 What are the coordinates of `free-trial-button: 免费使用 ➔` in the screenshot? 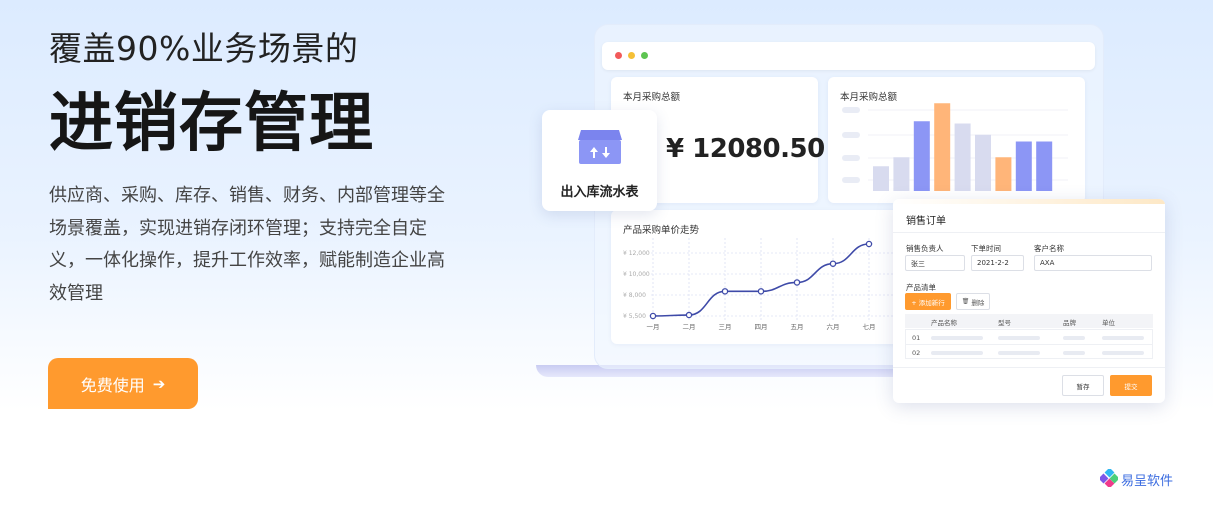 It's located at (123, 383).